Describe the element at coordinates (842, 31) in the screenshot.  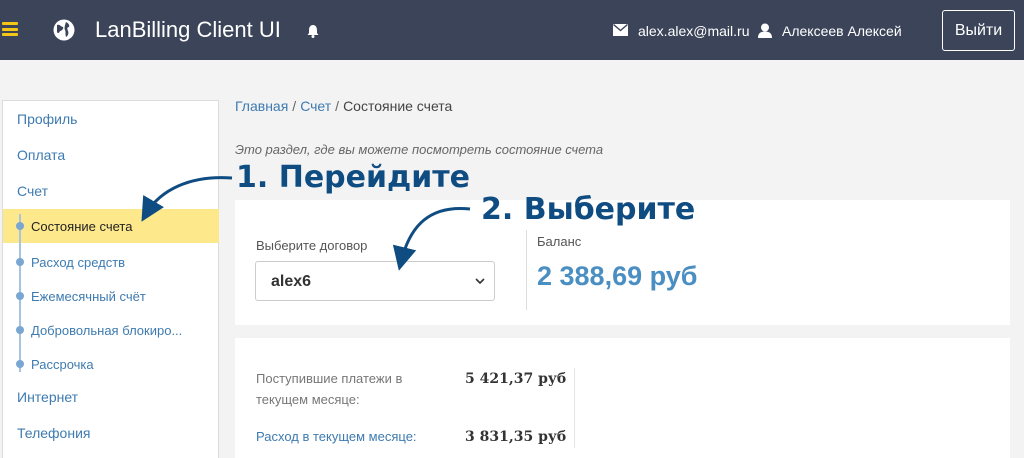
I see `user-name: Алексеев Алексей` at that location.